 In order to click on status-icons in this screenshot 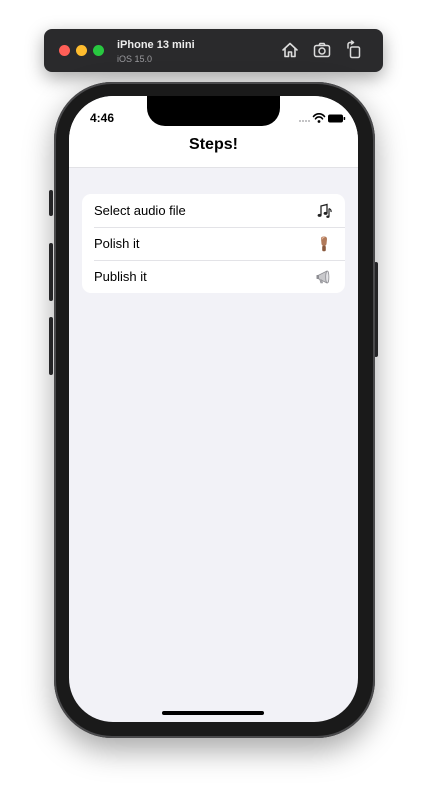, I will do `click(322, 118)`.